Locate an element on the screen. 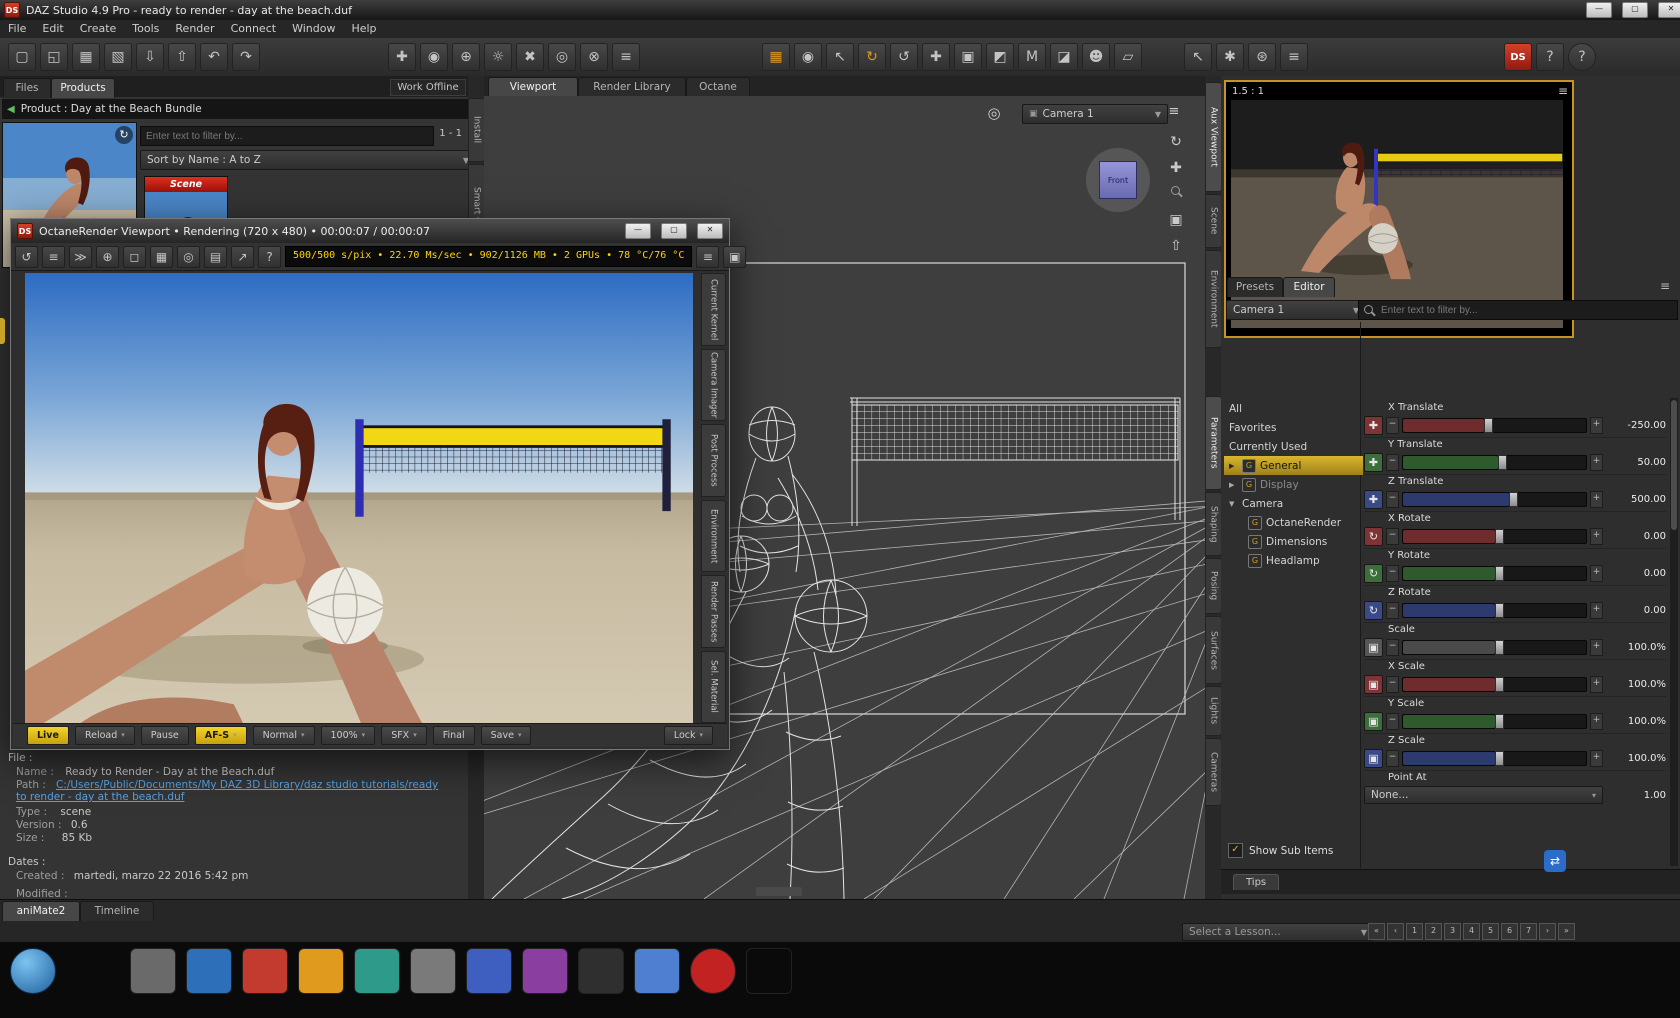  lesson-dropdown: Select a Lesson... ▼ is located at coordinates (1278, 932).